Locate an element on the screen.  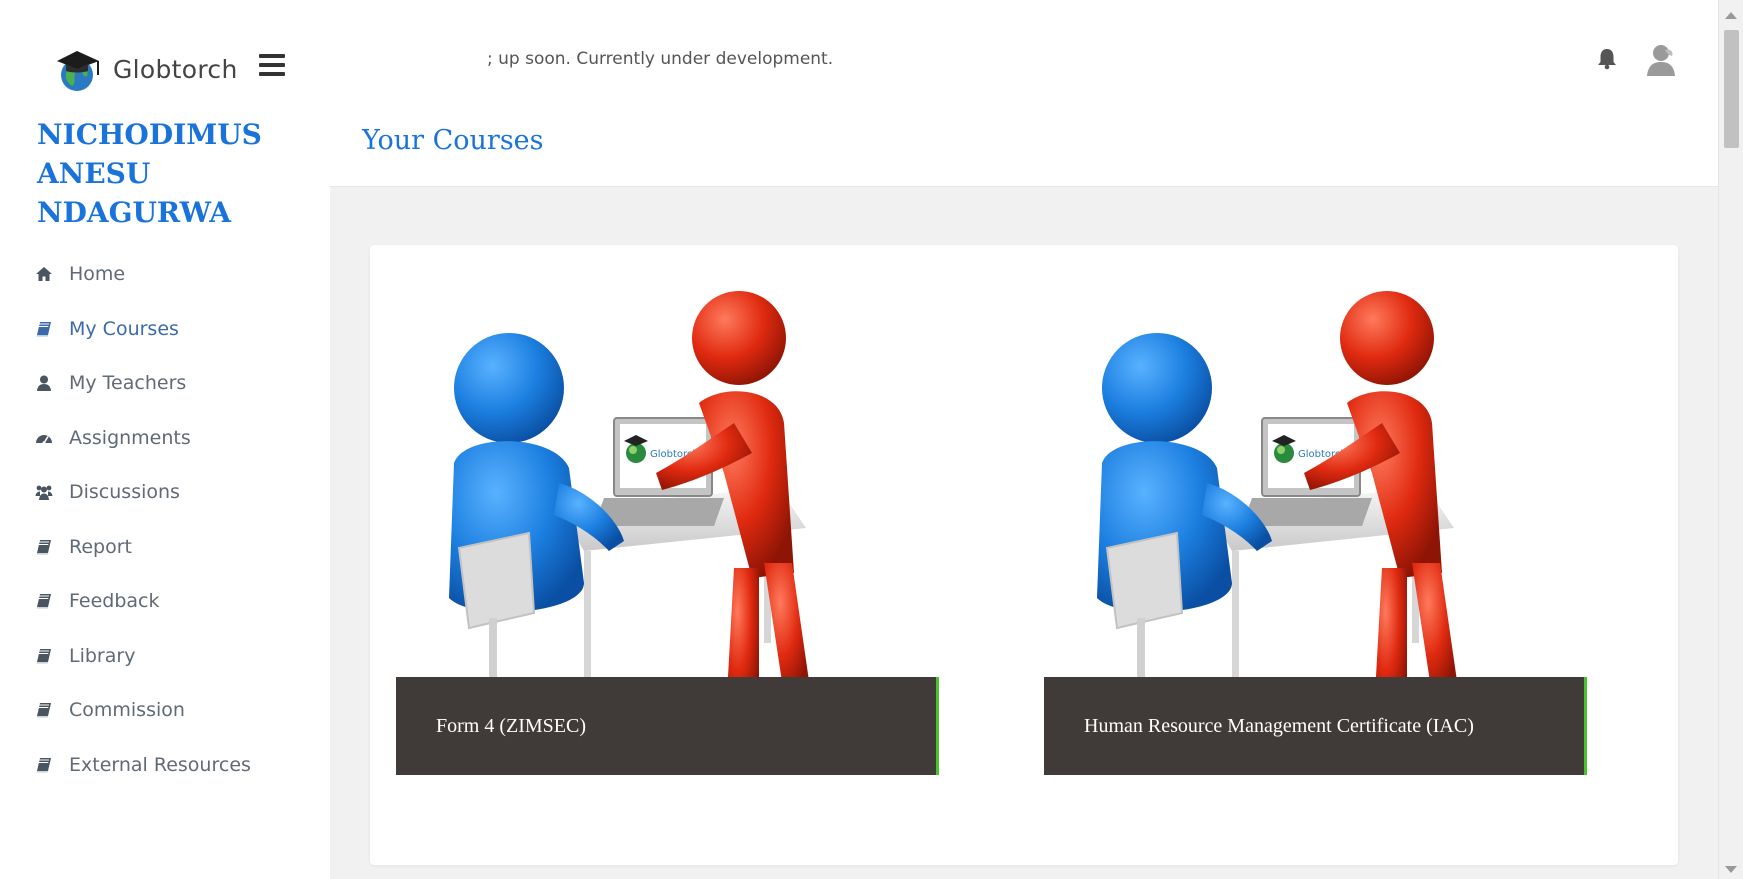
sidebar-item-library: Library is located at coordinates (165, 656).